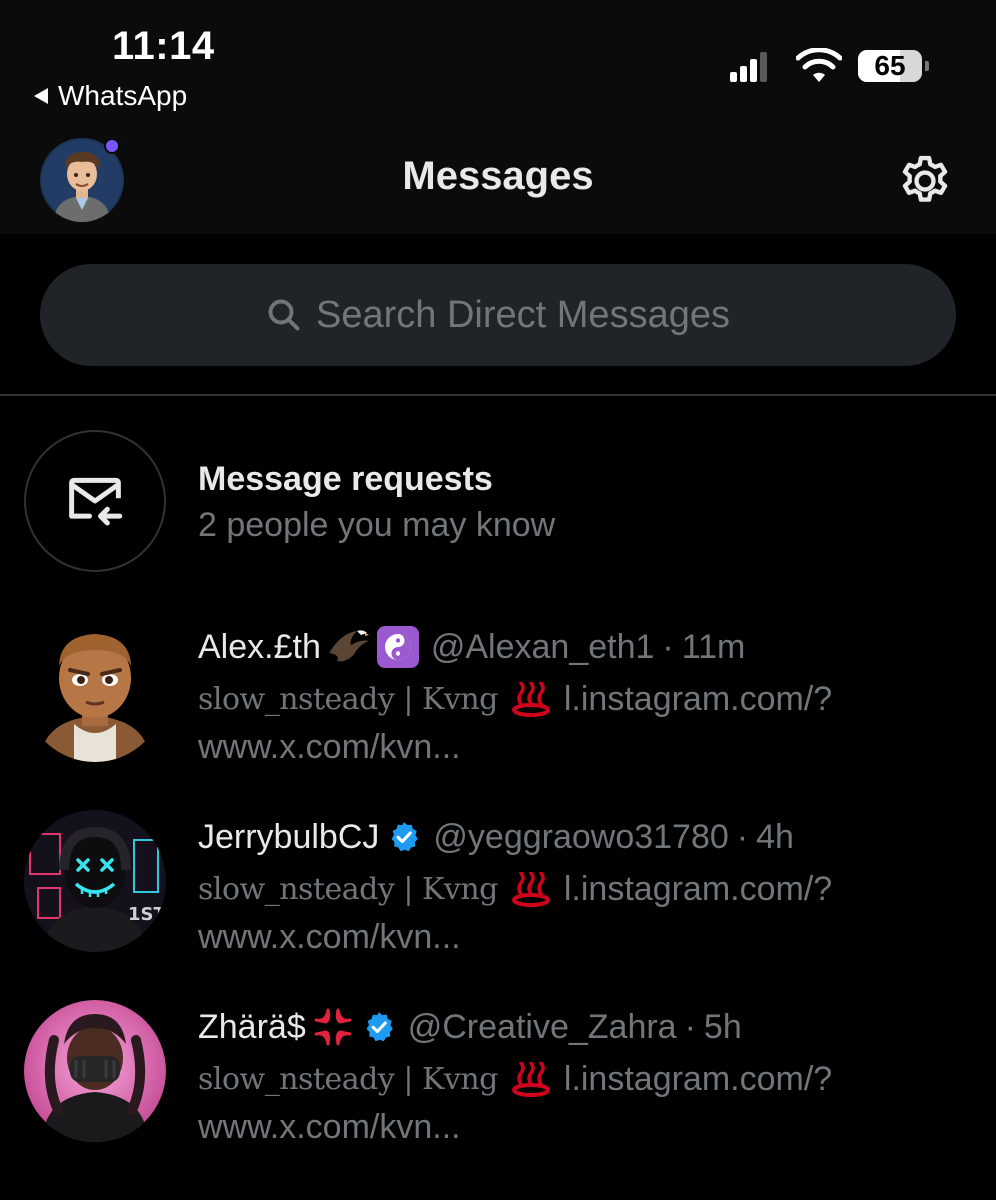 The width and height of the screenshot is (996, 1200). What do you see at coordinates (927, 66) in the screenshot?
I see `battery-cap` at bounding box center [927, 66].